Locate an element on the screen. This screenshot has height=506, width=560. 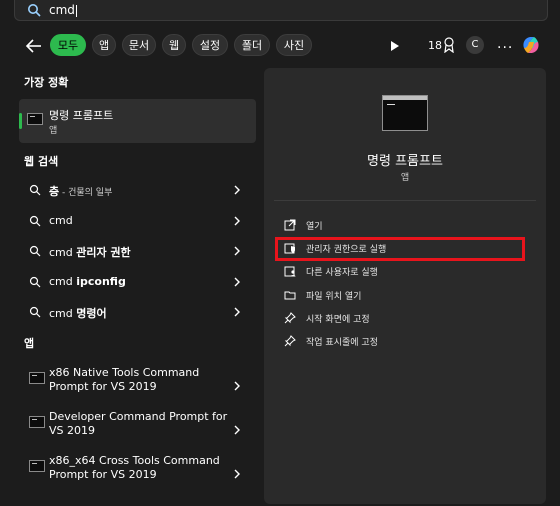
tab-folders: 폴더 is located at coordinates (252, 45).